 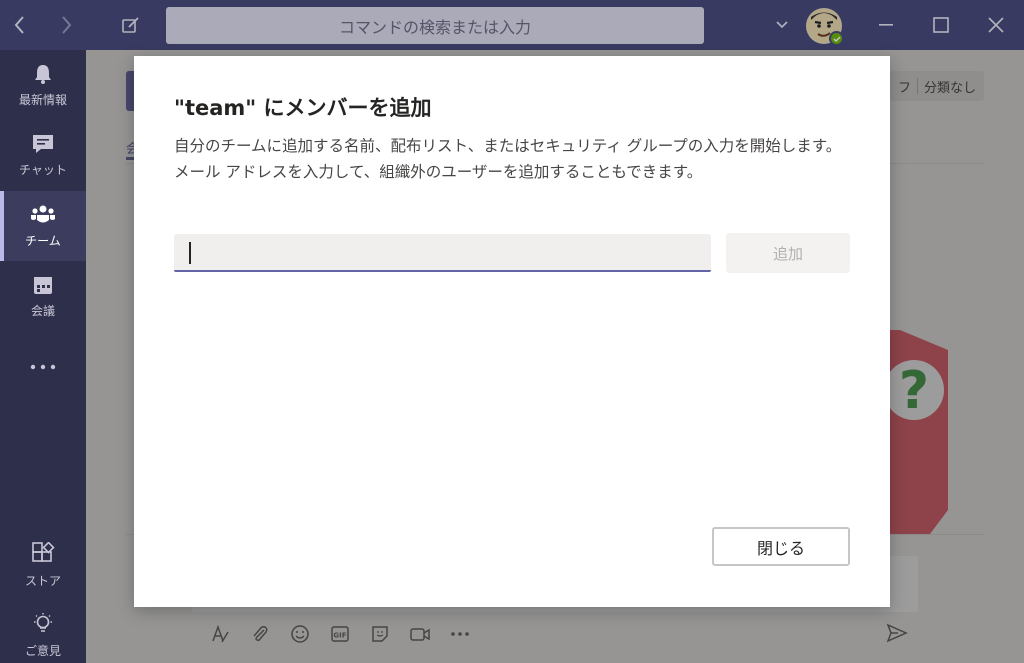 I want to click on app-rail: 最新情報 チャット チーム 会議 ストア ご意見, so click(x=43, y=356).